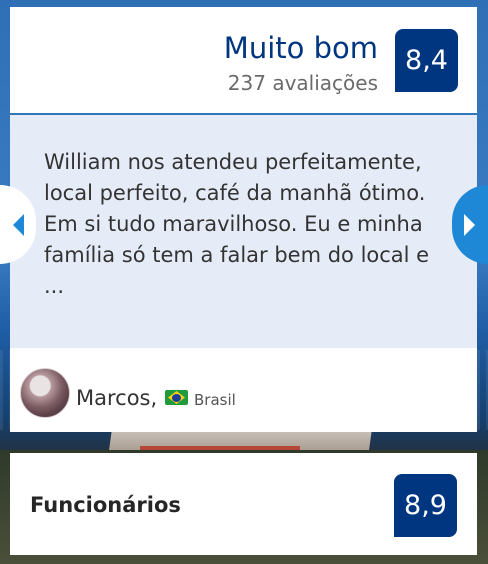  What do you see at coordinates (176, 397) in the screenshot?
I see `brazil-flag-icon` at bounding box center [176, 397].